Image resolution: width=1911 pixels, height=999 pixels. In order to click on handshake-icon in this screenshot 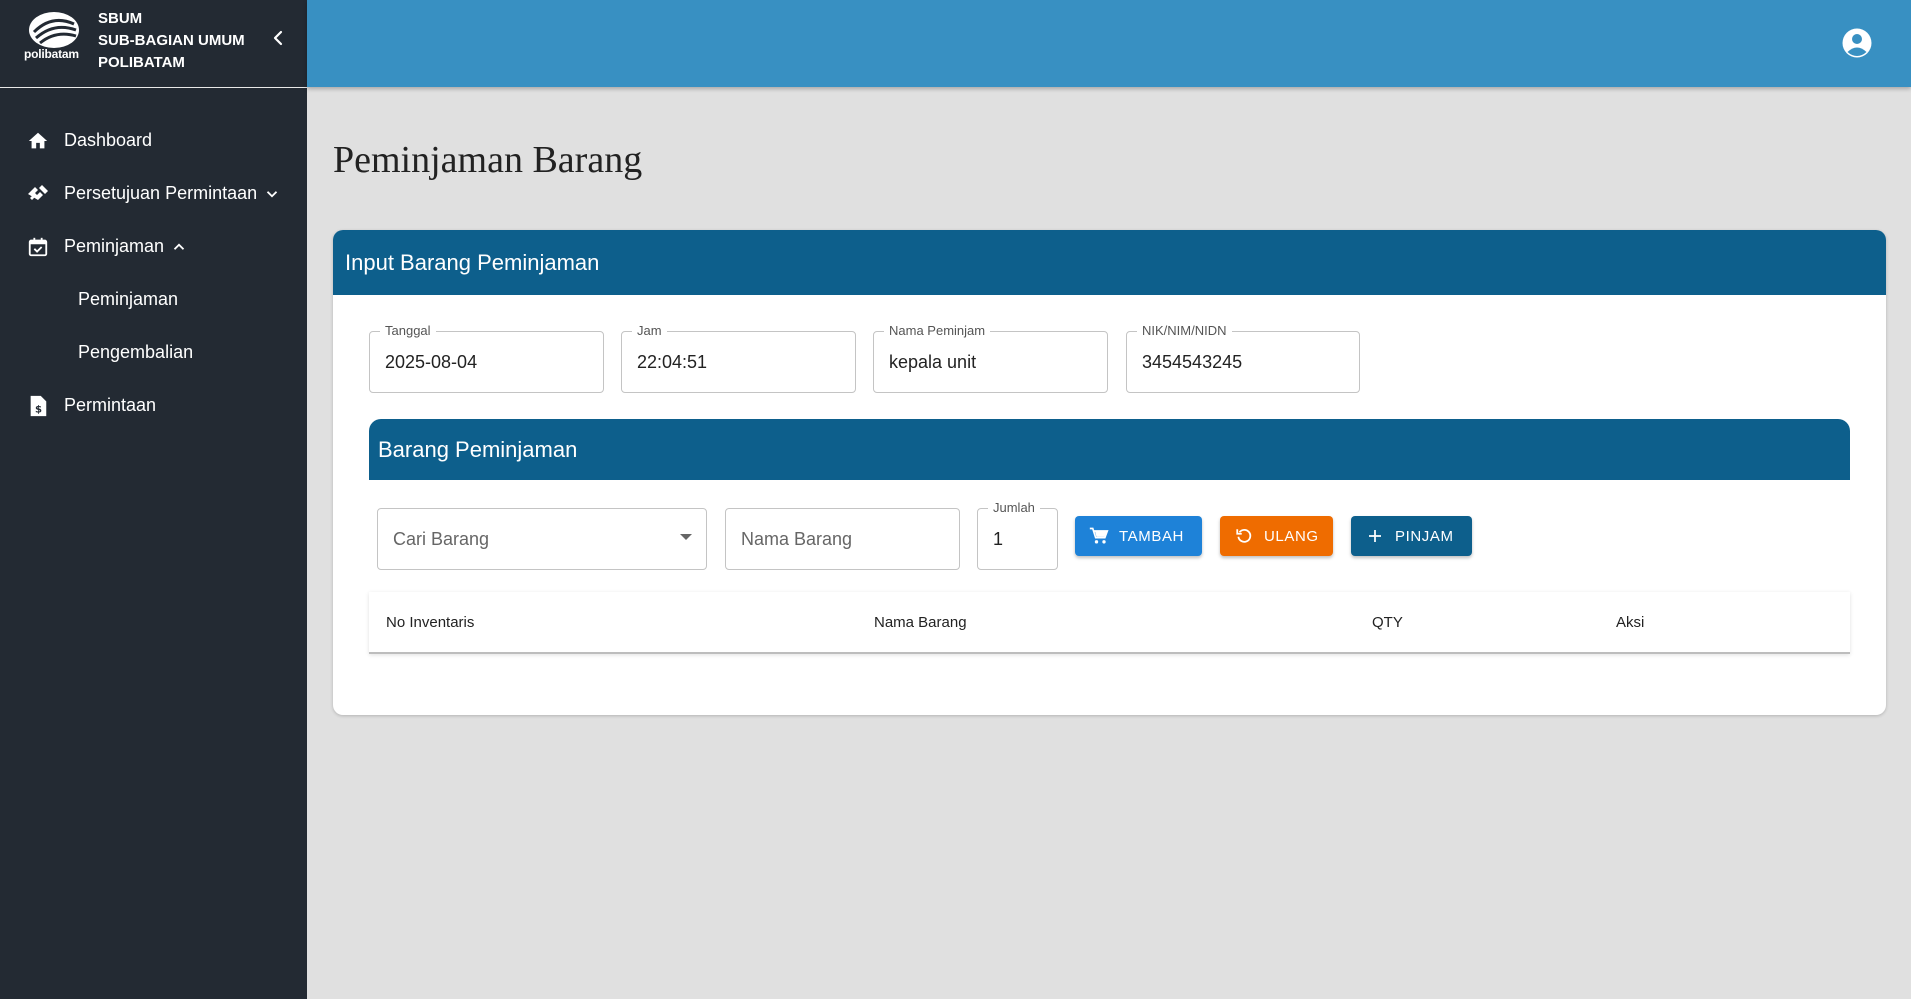, I will do `click(38, 194)`.